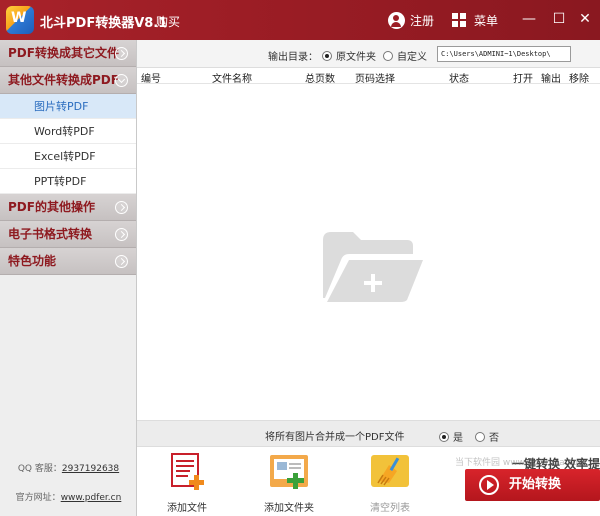 The image size is (600, 516). What do you see at coordinates (68, 156) in the screenshot?
I see `sidebar-item-excel-to-pdf: Excel转PDF` at bounding box center [68, 156].